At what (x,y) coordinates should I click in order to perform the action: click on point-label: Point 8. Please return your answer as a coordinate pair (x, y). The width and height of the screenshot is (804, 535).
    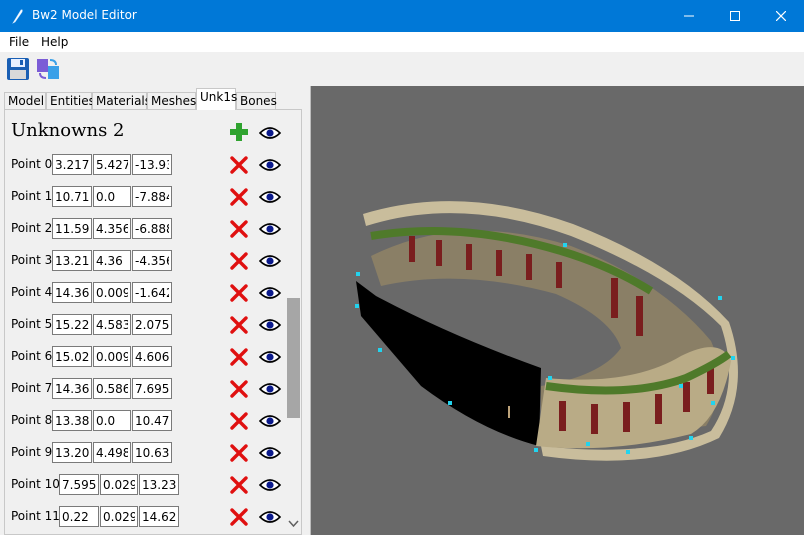
    Looking at the image, I should click on (32, 420).